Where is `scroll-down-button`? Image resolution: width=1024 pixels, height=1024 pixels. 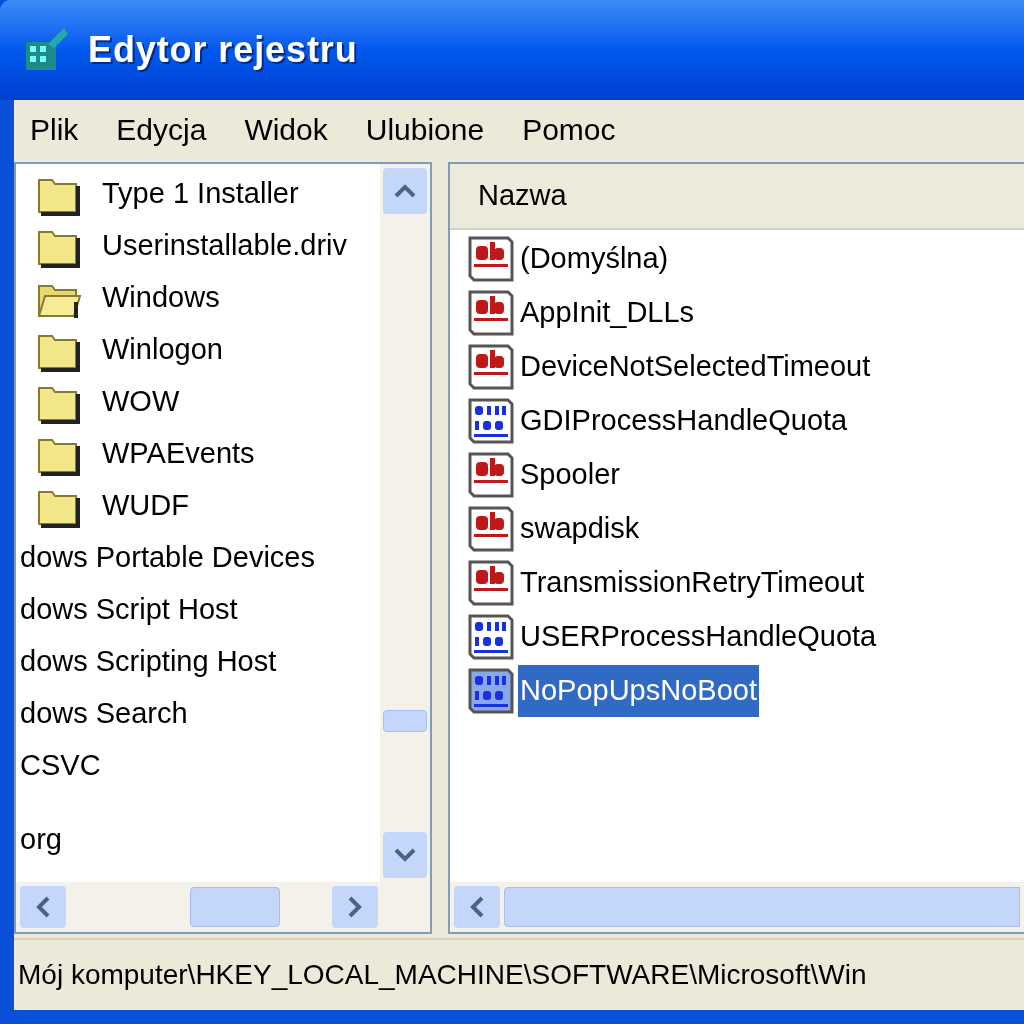 scroll-down-button is located at coordinates (405, 855).